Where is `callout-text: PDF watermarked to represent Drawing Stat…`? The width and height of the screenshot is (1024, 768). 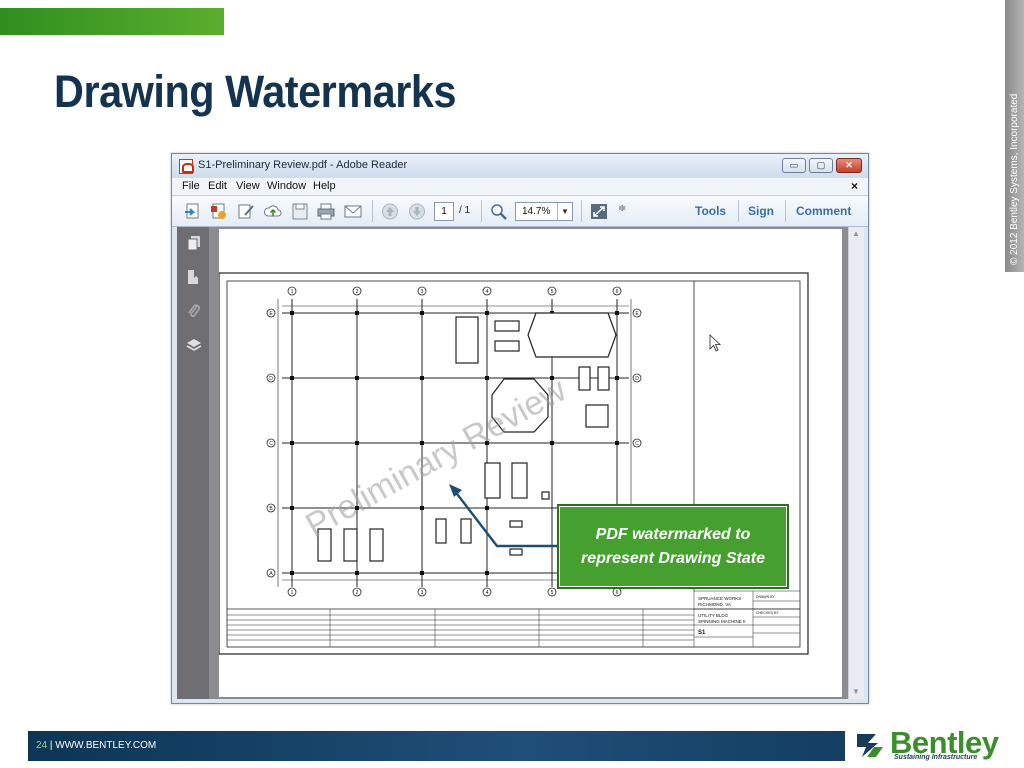 callout-text: PDF watermarked to represent Drawing Stat… is located at coordinates (673, 547).